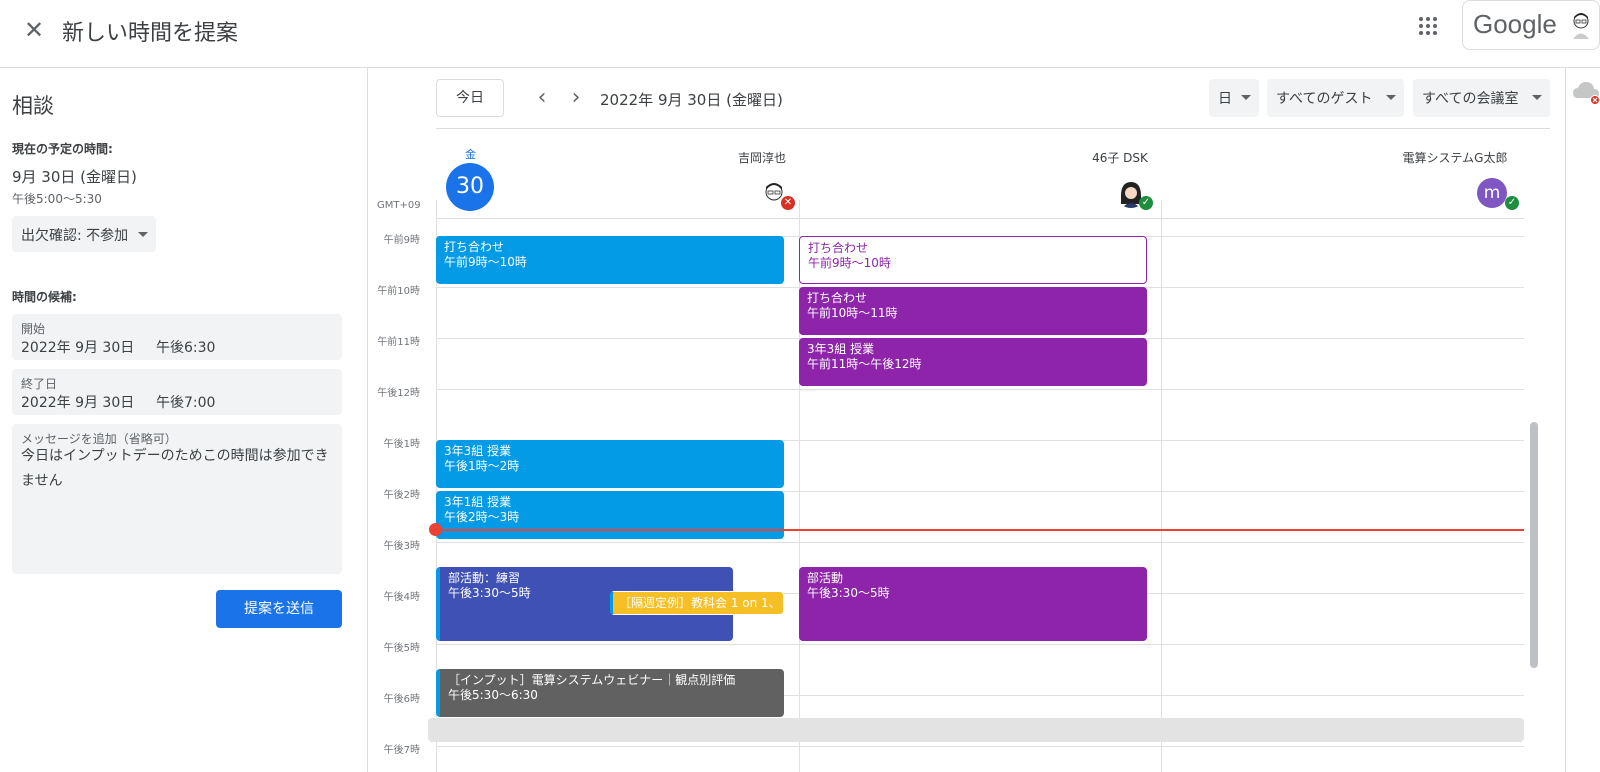  Describe the element at coordinates (77, 402) in the screenshot. I see `end-date: 2022年 9月 30日` at that location.